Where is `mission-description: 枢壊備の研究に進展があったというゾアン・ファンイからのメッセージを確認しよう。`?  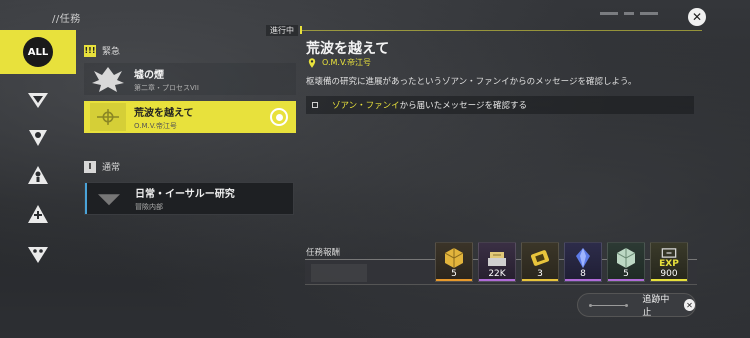
mission-description: 枢壊備の研究に進展があったというゾアン・ファンイからのメッセージを確認しよう。 is located at coordinates (471, 82).